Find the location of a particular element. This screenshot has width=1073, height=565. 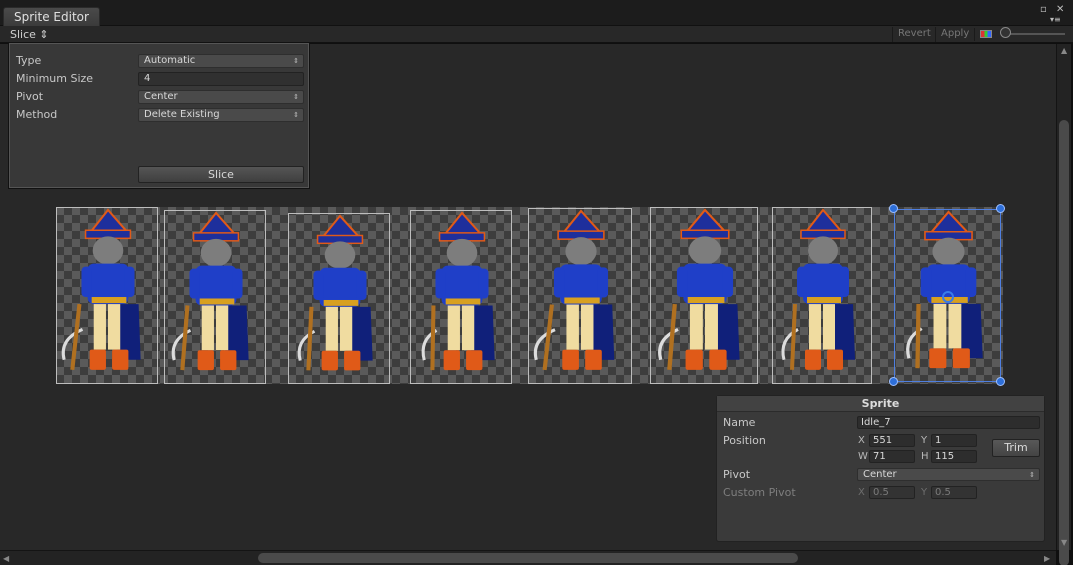

pivot-dropdown: Center ⇕ is located at coordinates (221, 97).